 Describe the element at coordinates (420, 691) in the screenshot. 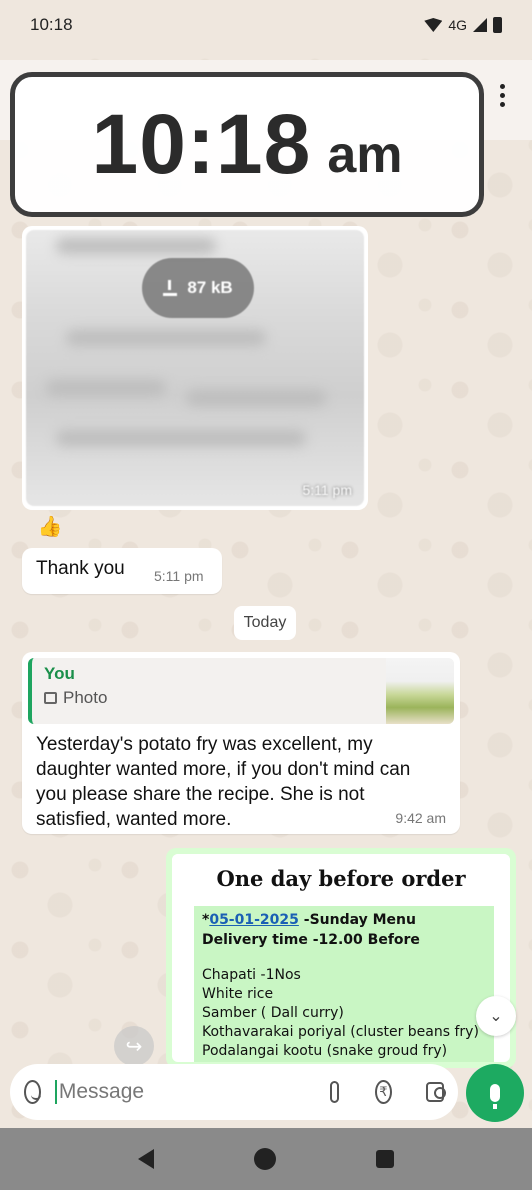

I see `quote-thumbnail` at that location.